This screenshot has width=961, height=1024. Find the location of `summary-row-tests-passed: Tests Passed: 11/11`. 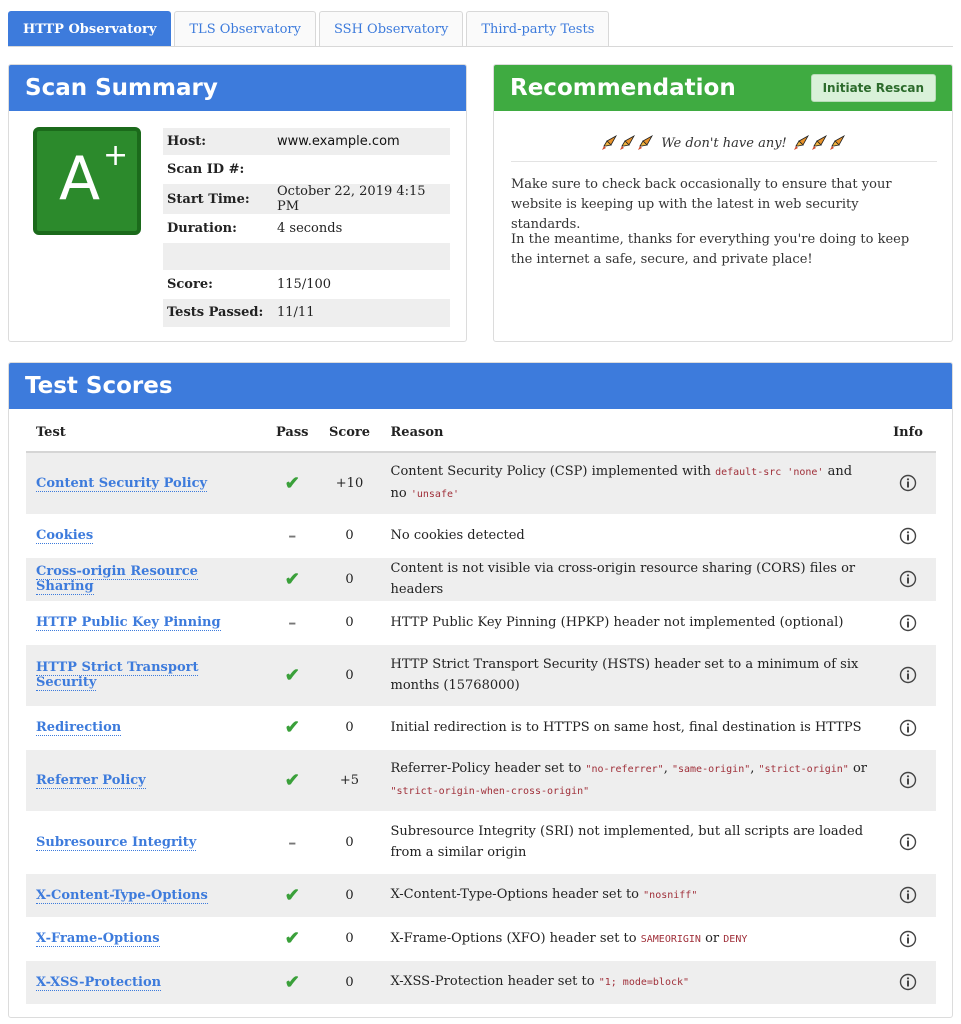

summary-row-tests-passed: Tests Passed: 11/11 is located at coordinates (306, 312).